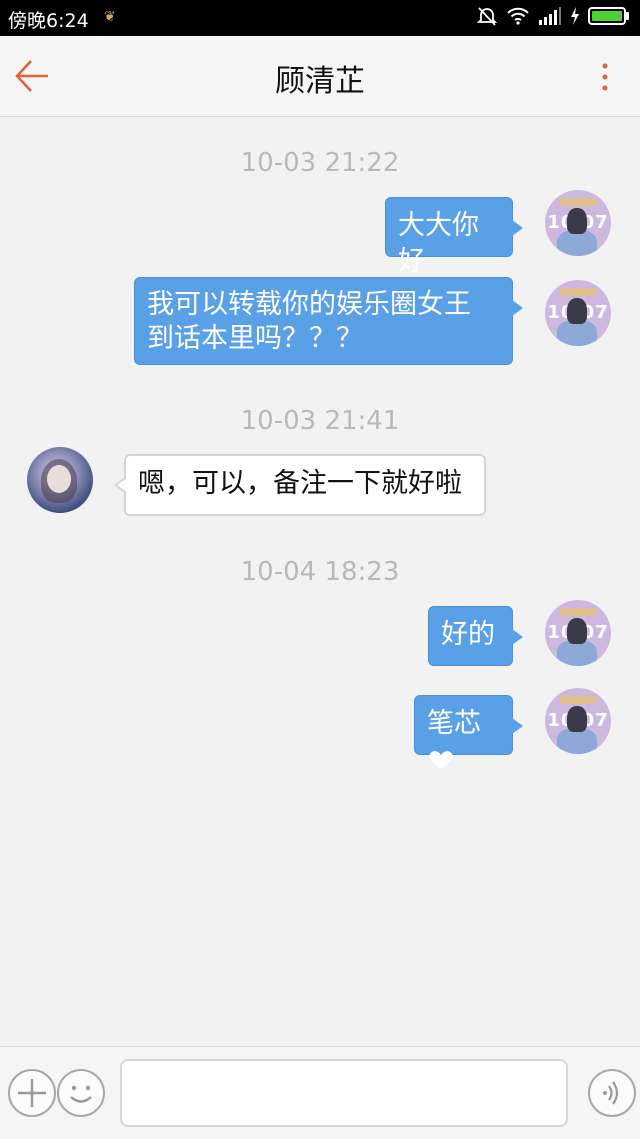 This screenshot has width=640, height=1139. Describe the element at coordinates (468, 634) in the screenshot. I see `message-text: 好的` at that location.